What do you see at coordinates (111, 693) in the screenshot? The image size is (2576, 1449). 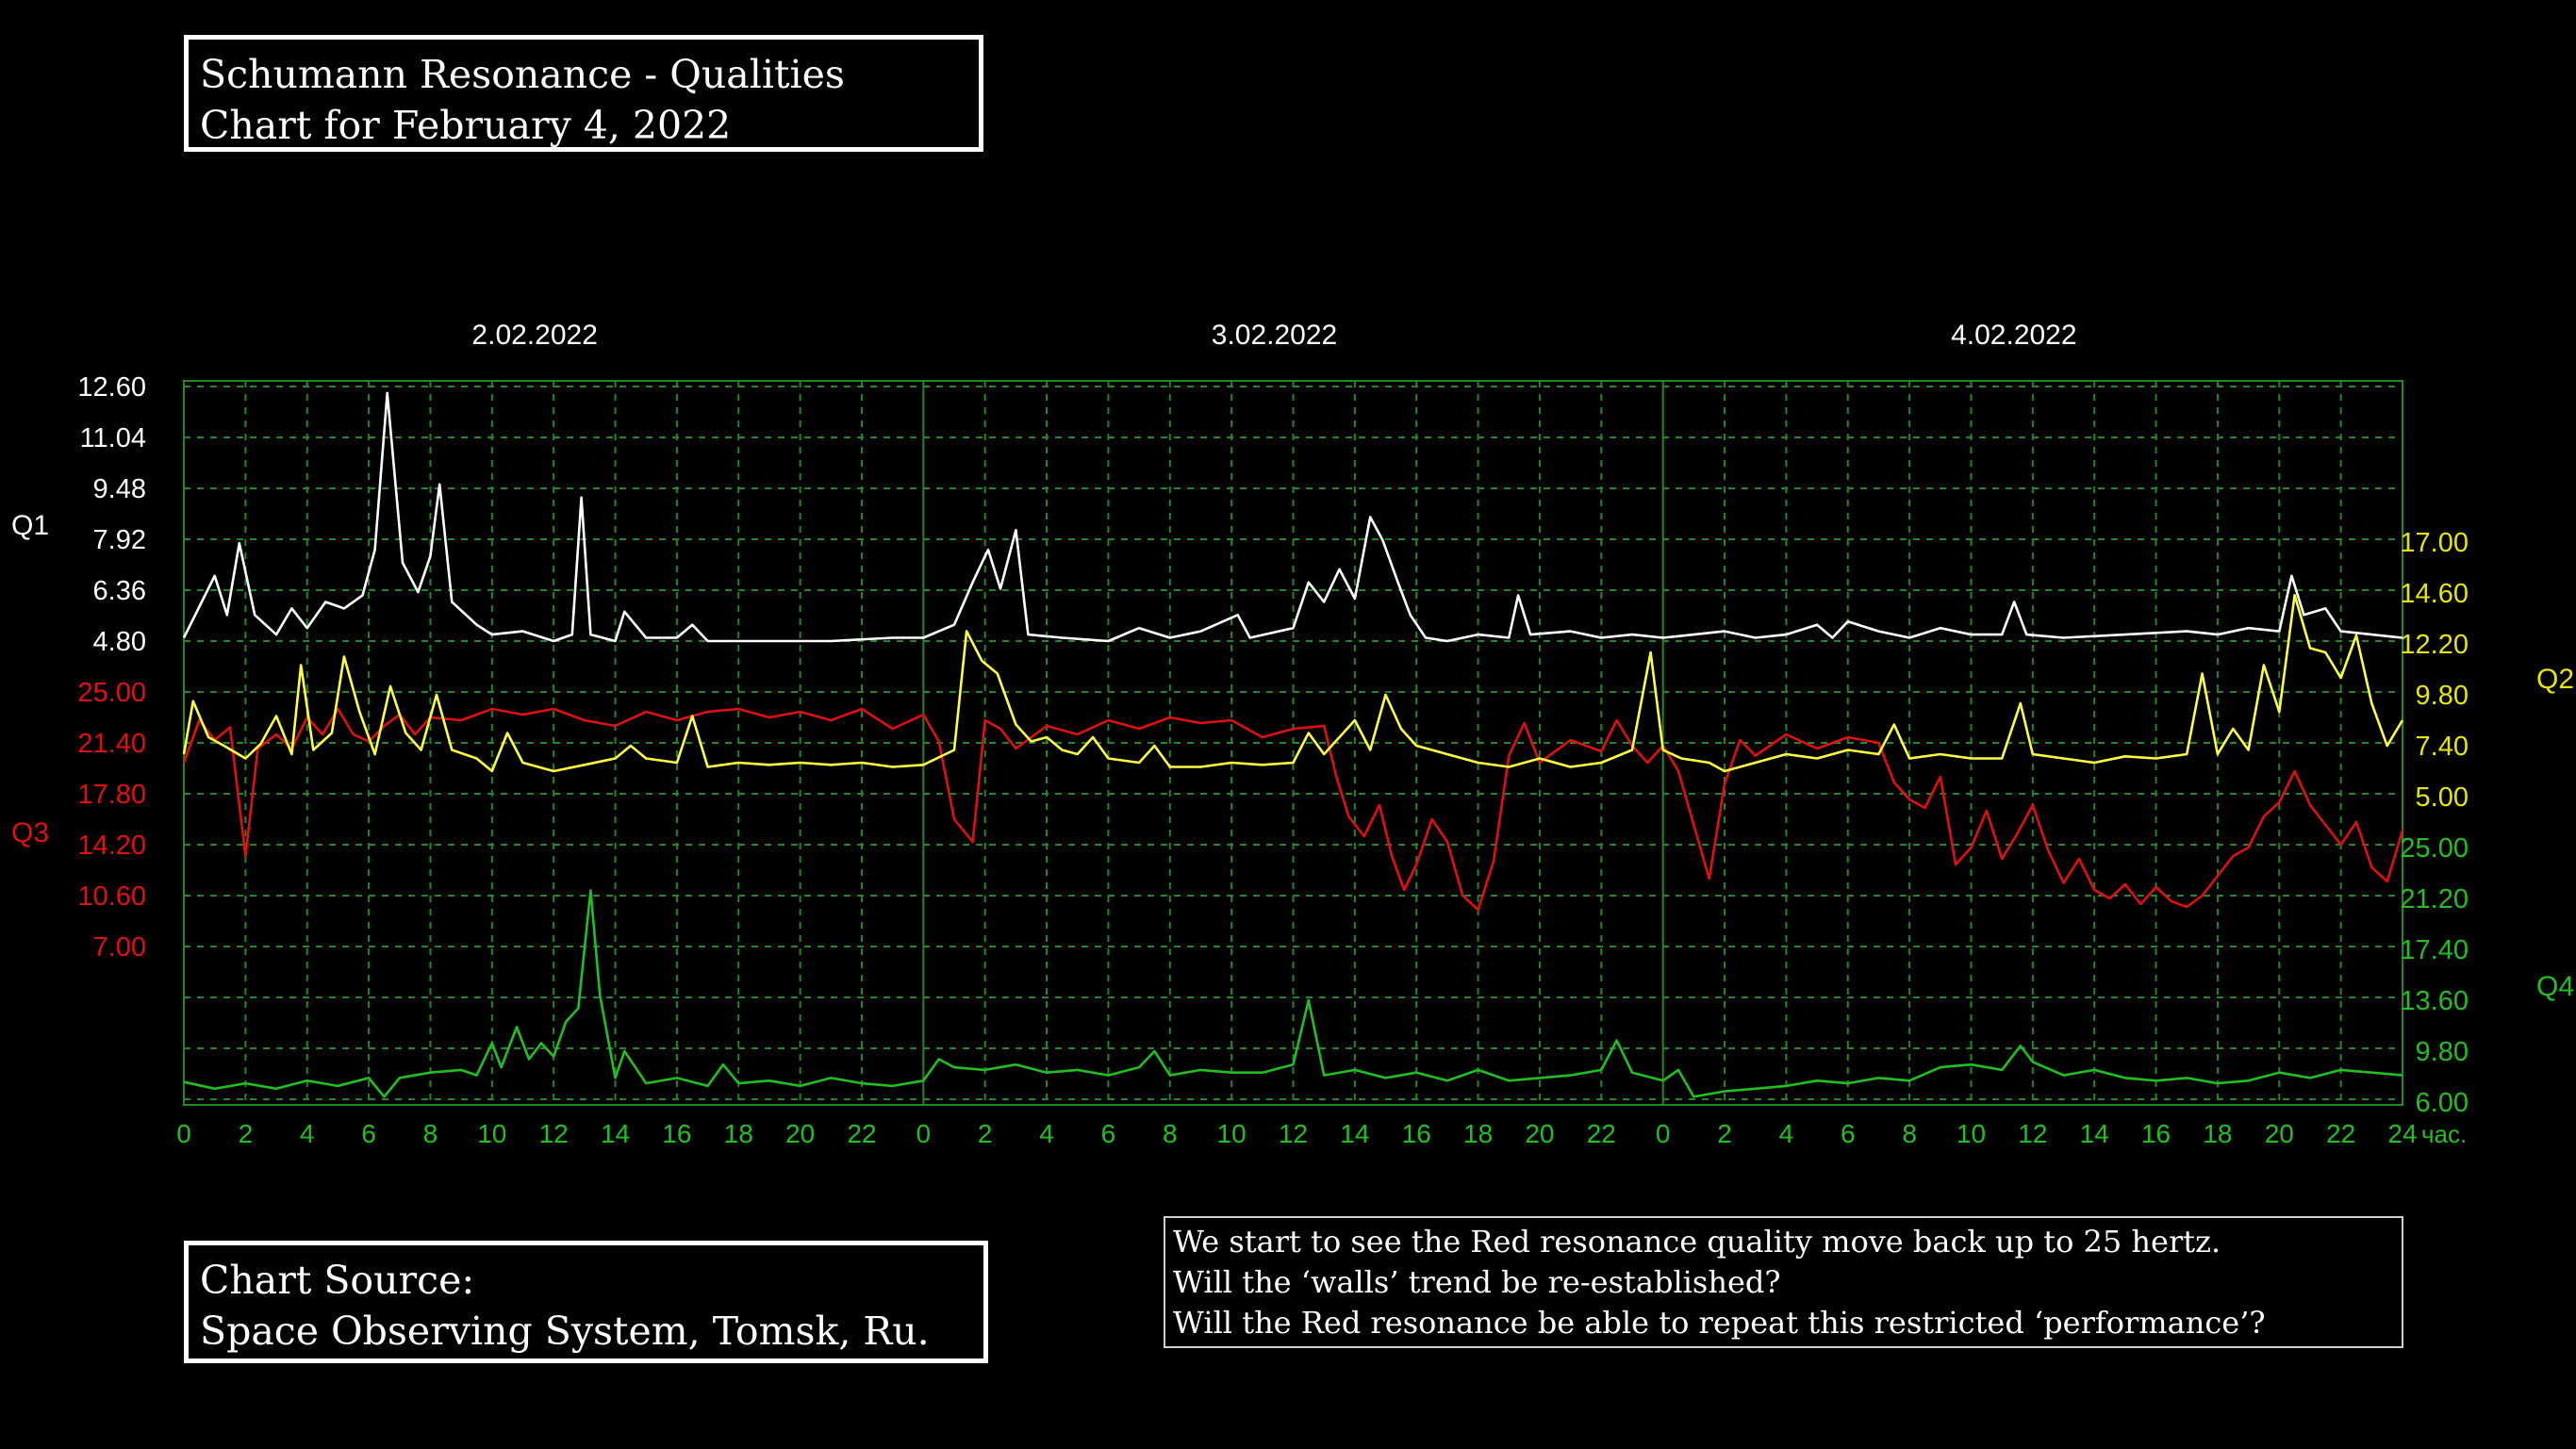 I see `left-tick-q3: 25.00` at bounding box center [111, 693].